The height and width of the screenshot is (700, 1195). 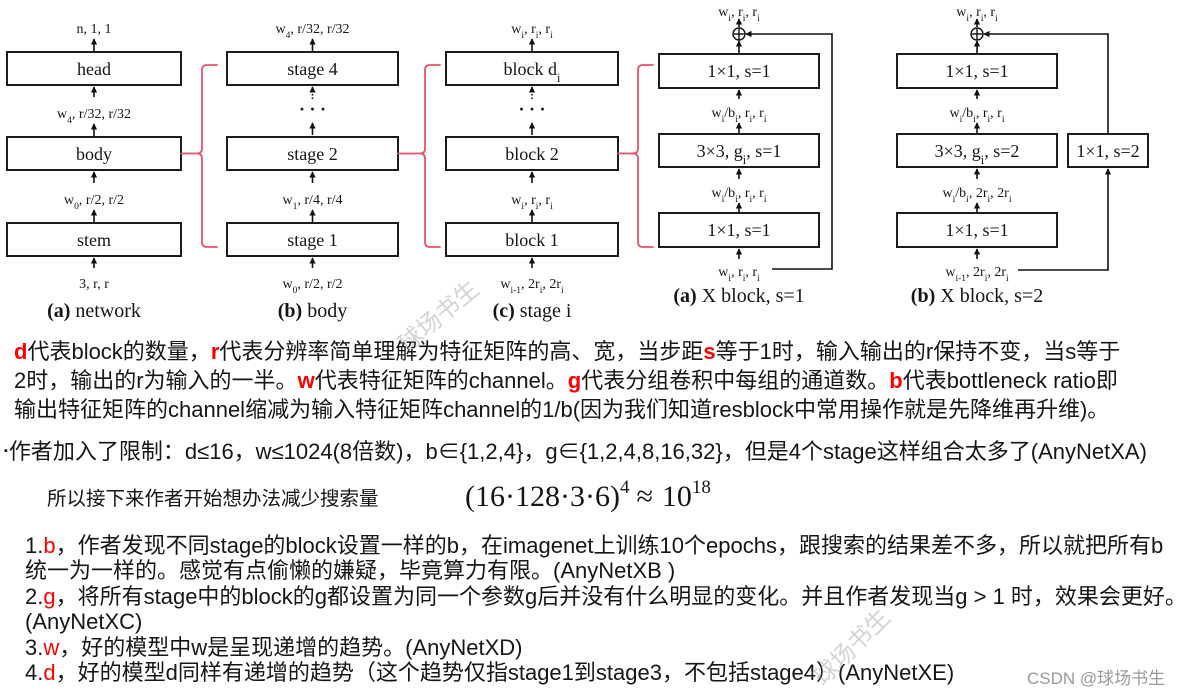 I want to click on head-box-label: head, so click(x=94, y=69).